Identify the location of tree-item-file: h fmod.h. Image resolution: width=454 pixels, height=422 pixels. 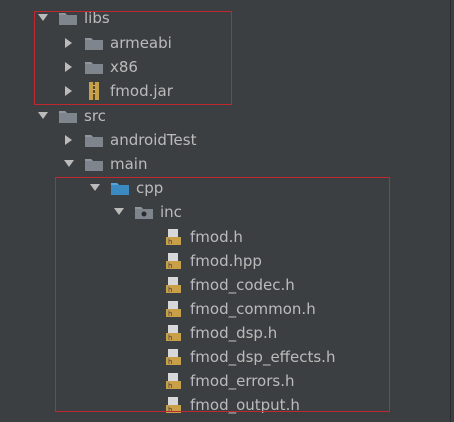
(309, 237).